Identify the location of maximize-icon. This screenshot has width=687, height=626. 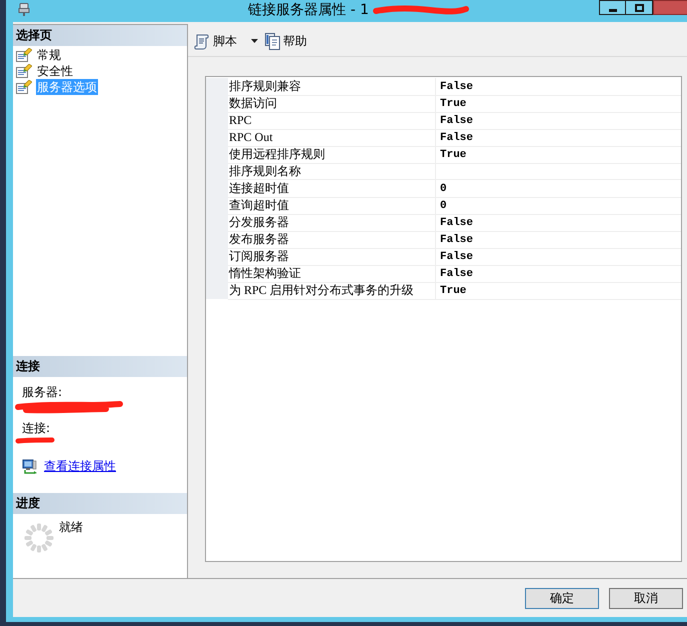
(639, 8).